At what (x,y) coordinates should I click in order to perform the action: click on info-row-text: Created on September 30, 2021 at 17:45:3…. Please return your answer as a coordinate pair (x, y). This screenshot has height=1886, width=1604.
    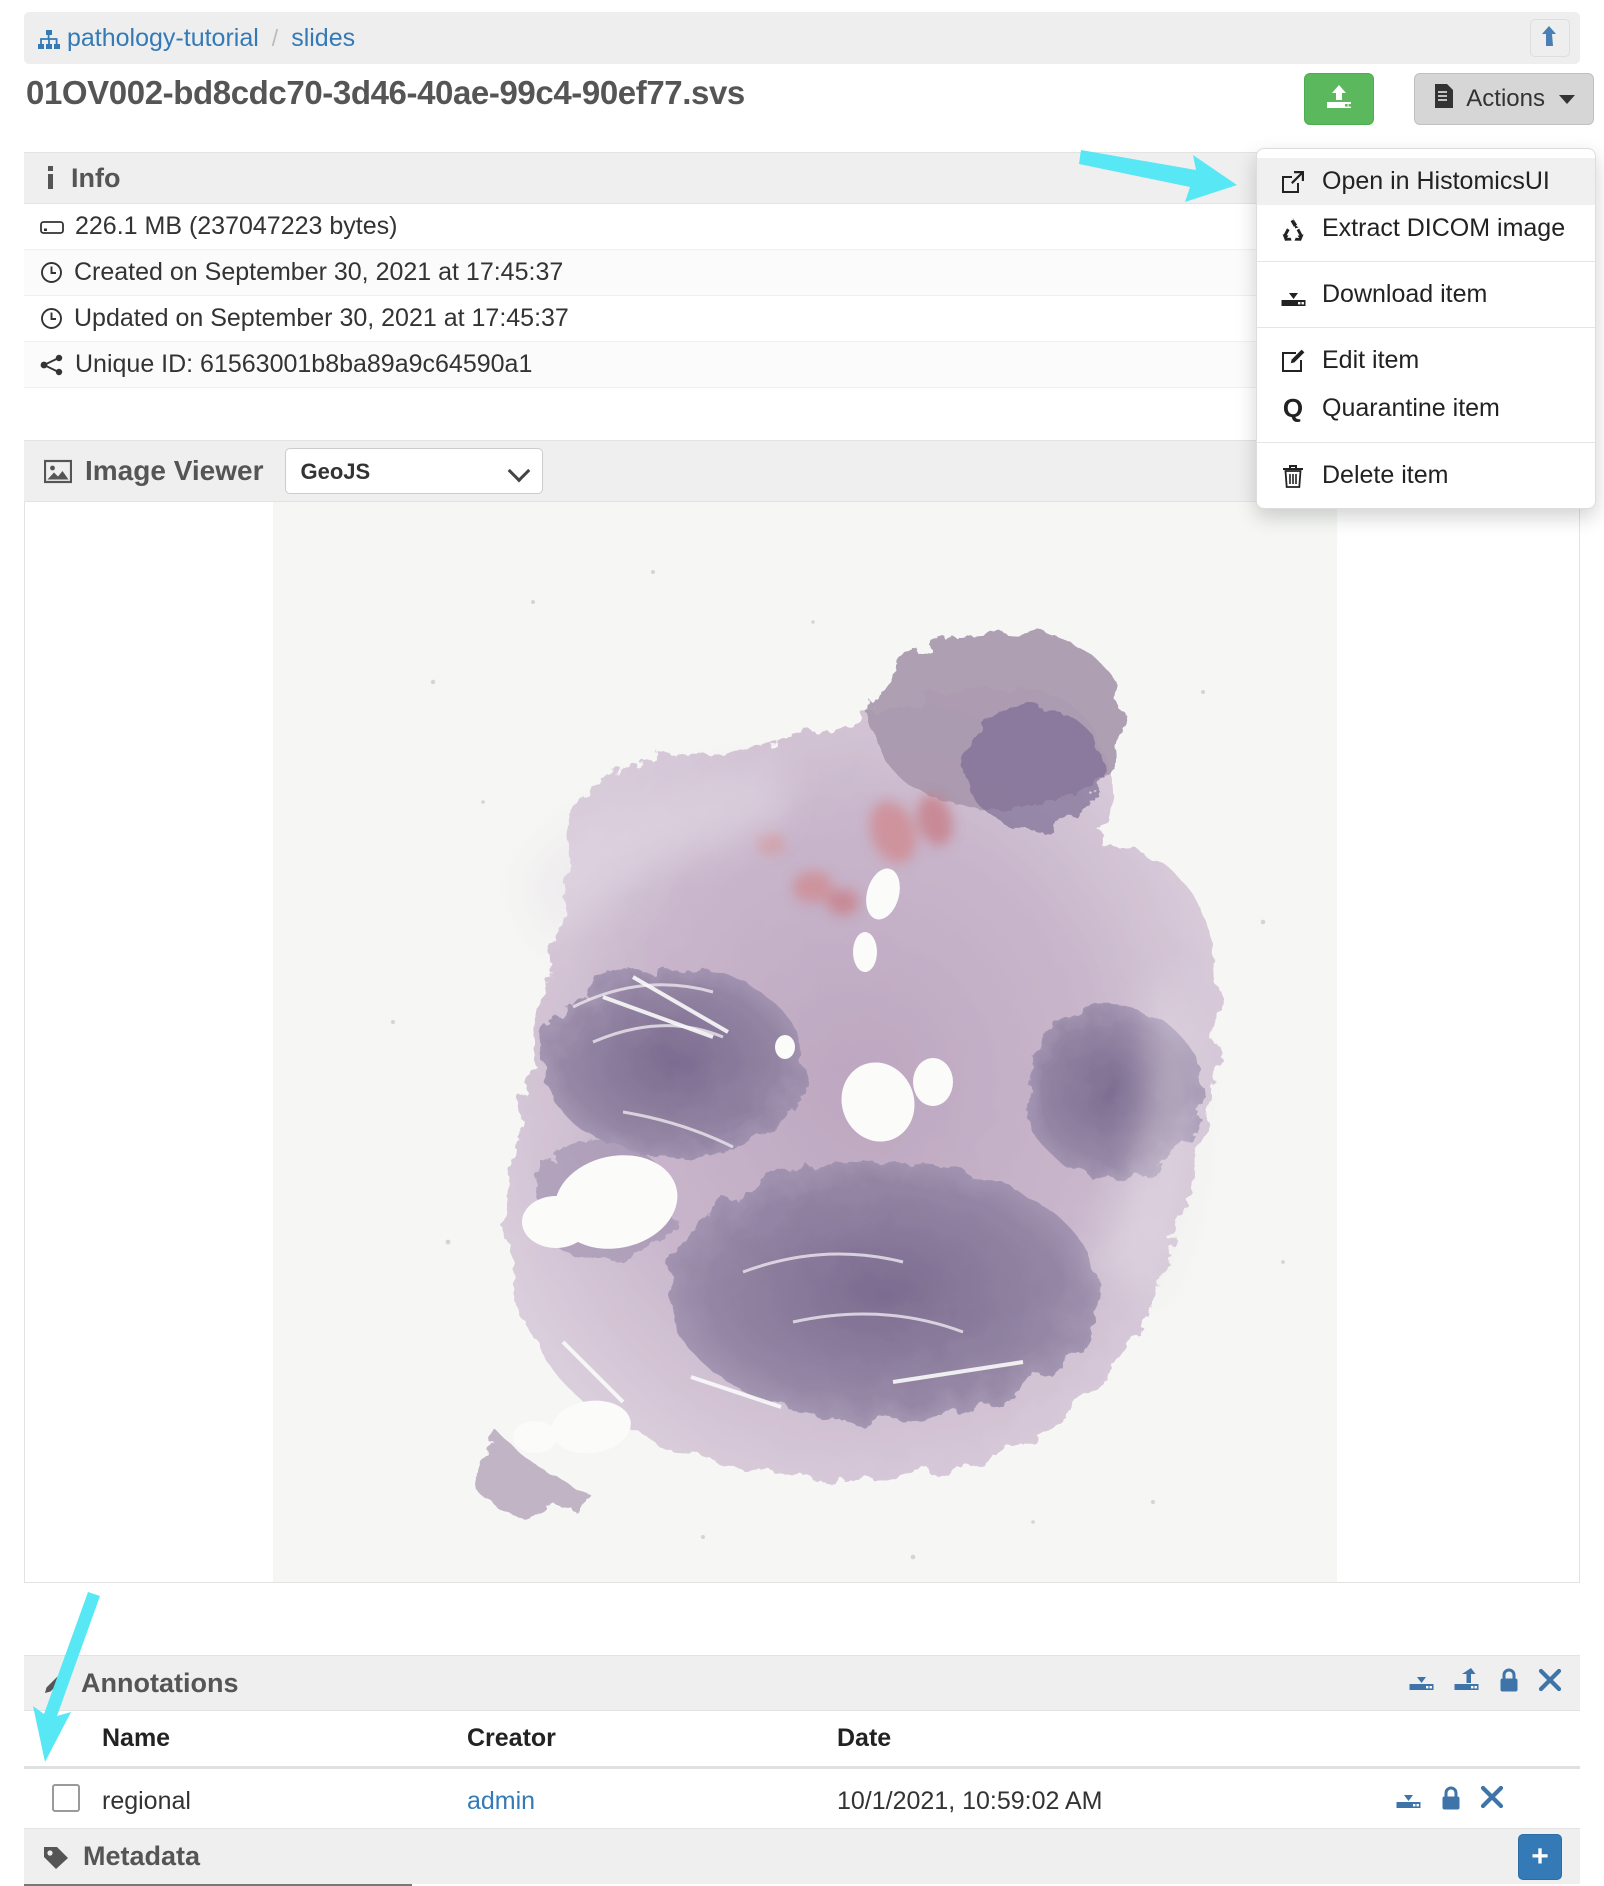
    Looking at the image, I should click on (319, 272).